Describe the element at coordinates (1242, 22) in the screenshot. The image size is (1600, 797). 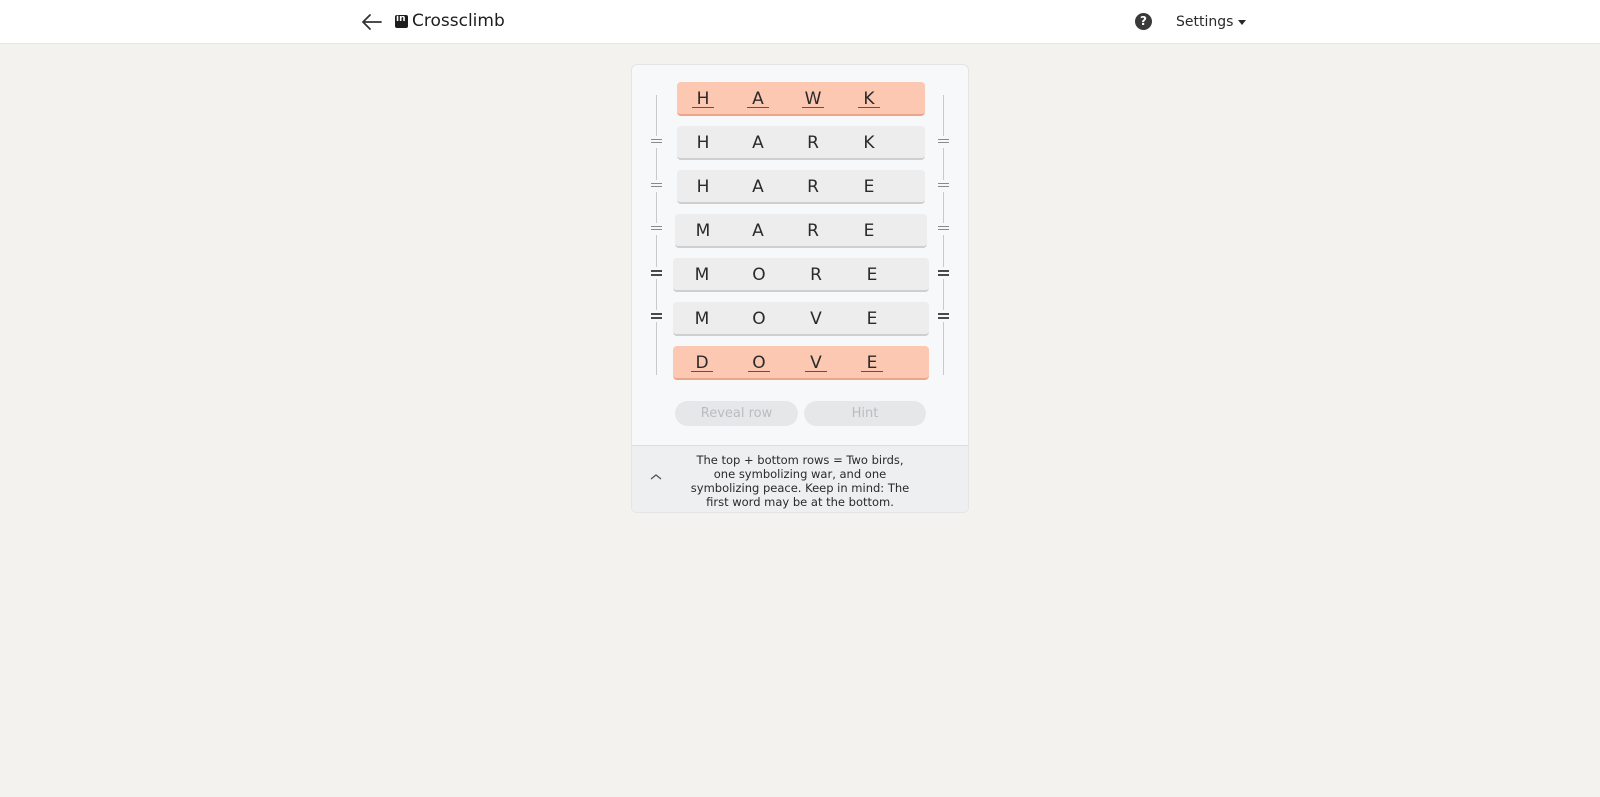
I see `caret-down-icon` at that location.